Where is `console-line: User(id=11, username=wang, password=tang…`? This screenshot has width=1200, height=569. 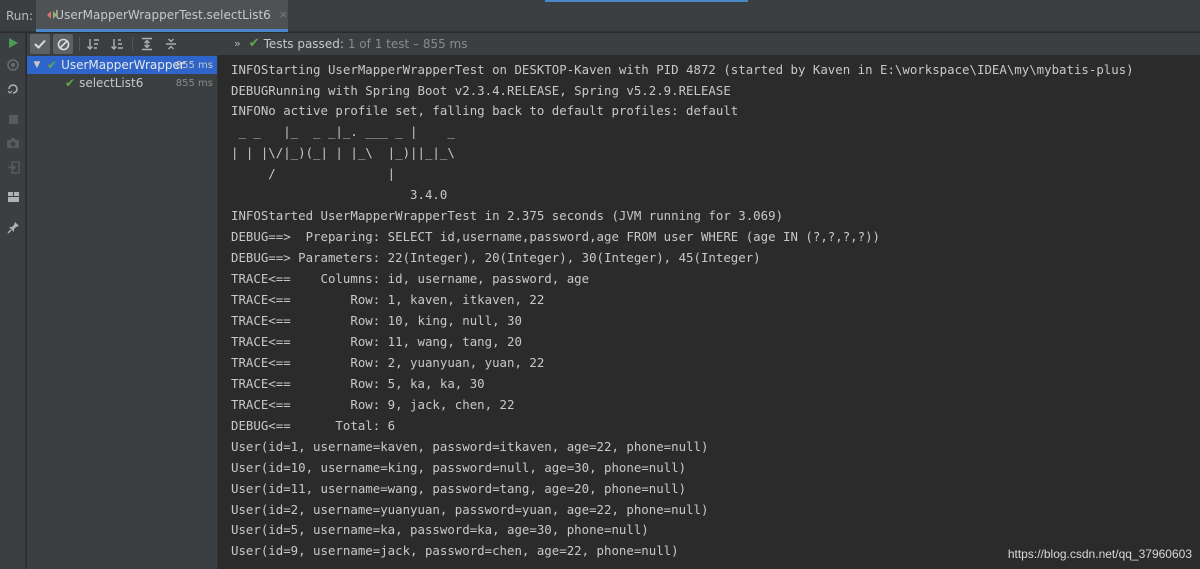
console-line: User(id=11, username=wang, password=tang… is located at coordinates (459, 488).